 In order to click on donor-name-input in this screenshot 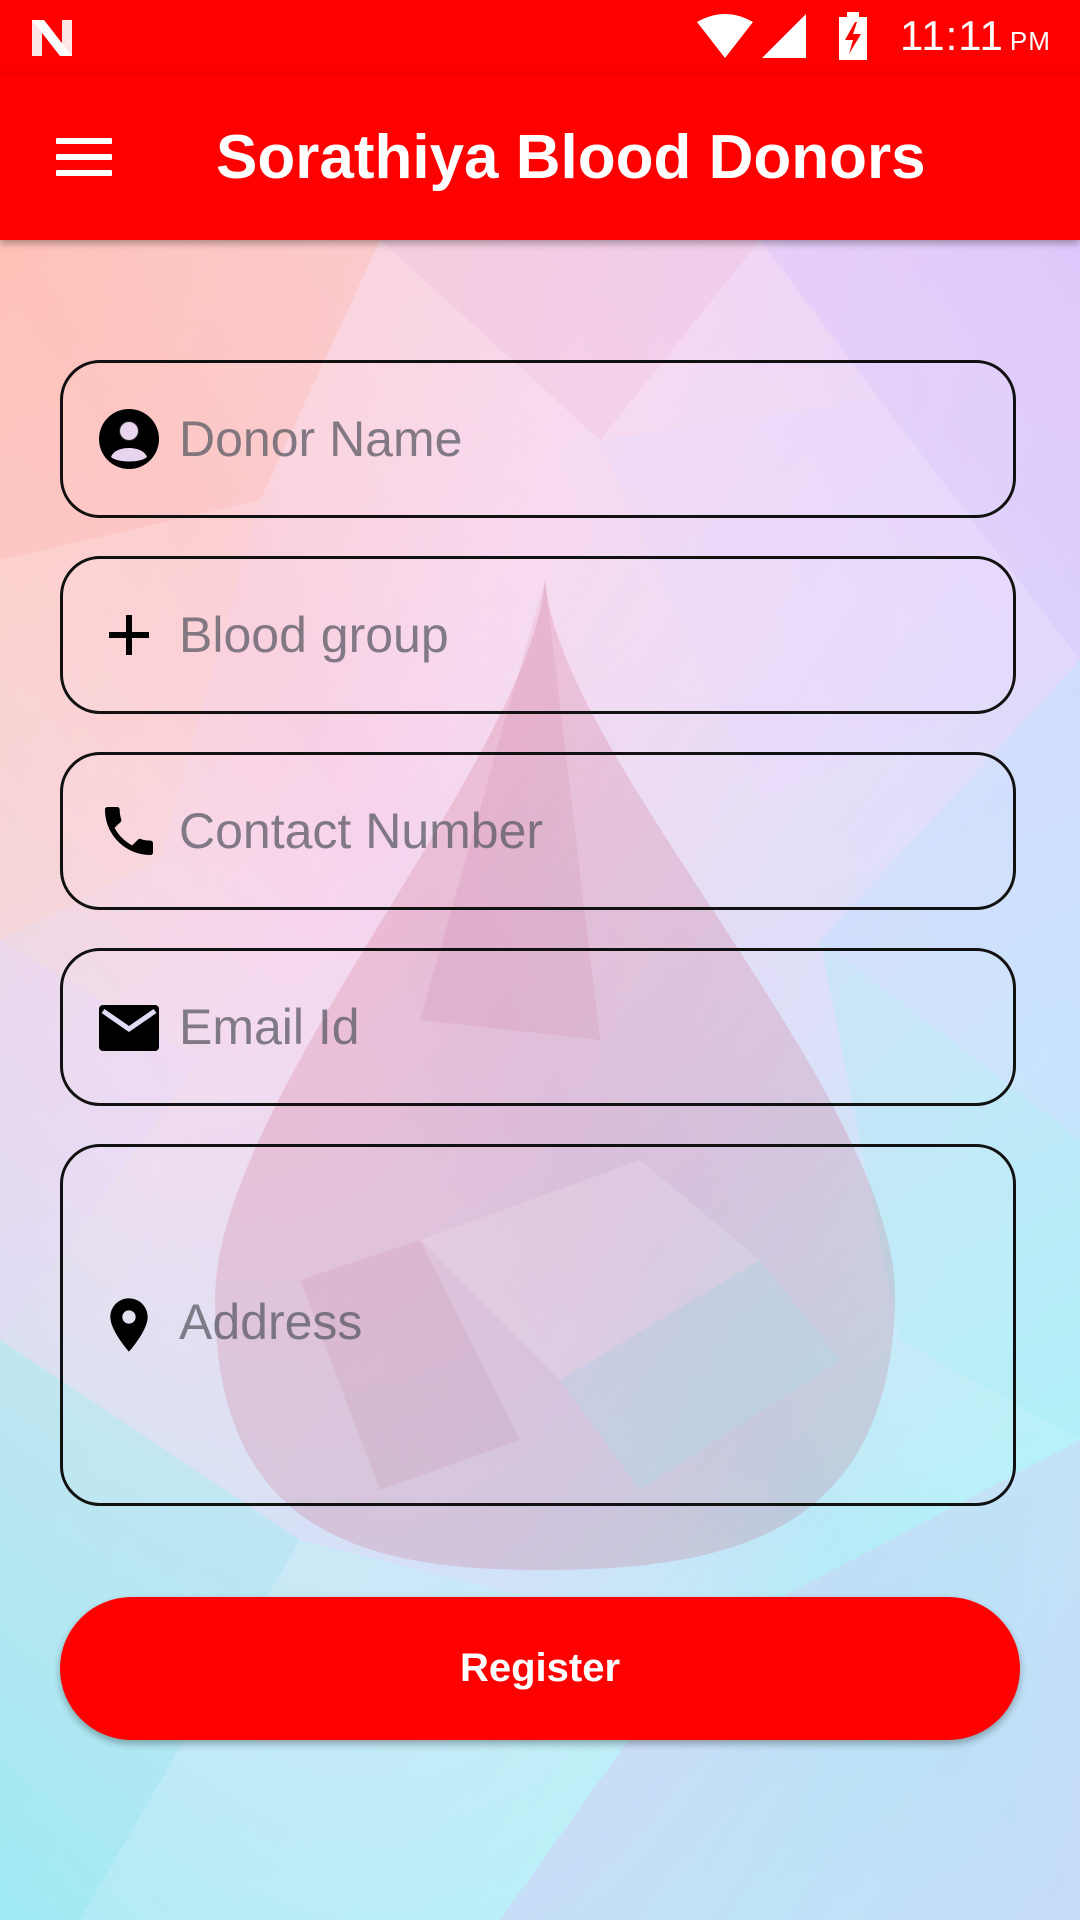, I will do `click(581, 439)`.